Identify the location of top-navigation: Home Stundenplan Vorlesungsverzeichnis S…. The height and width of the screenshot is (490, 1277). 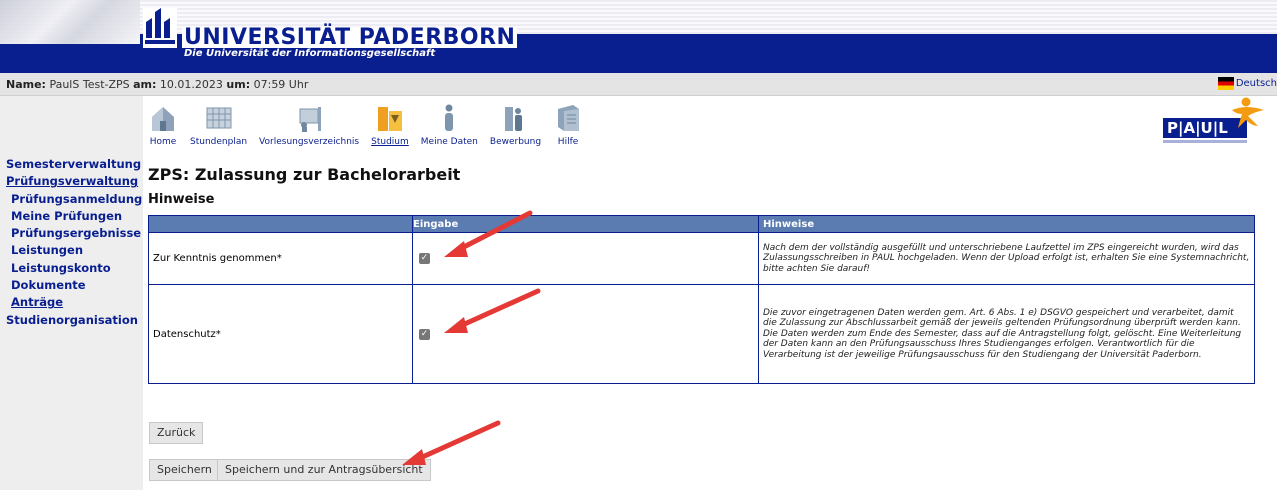
(371, 126).